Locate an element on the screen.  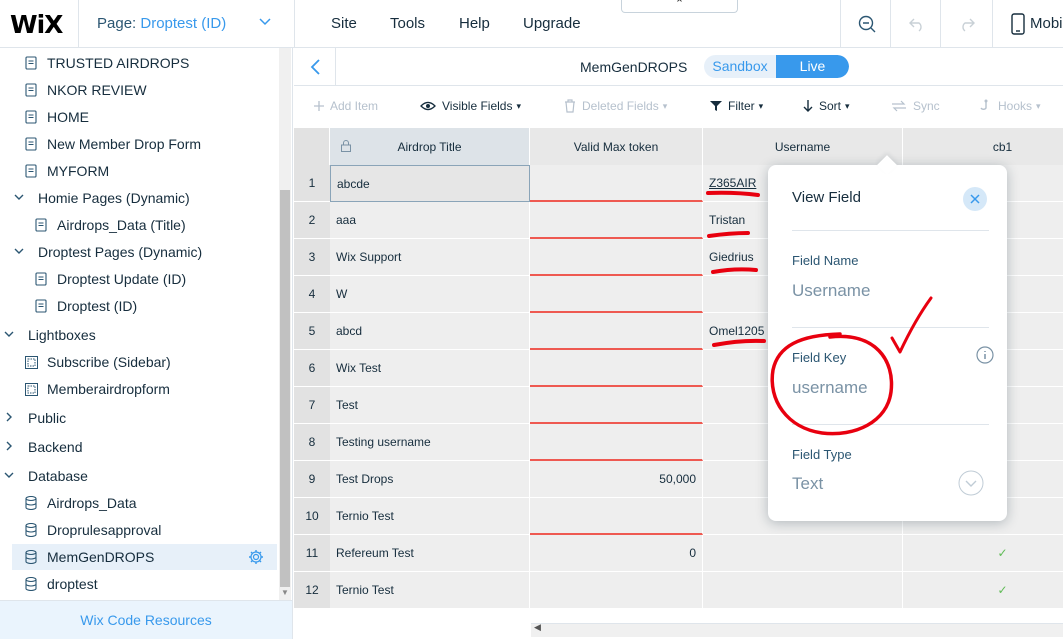
menu-help: Help is located at coordinates (474, 23).